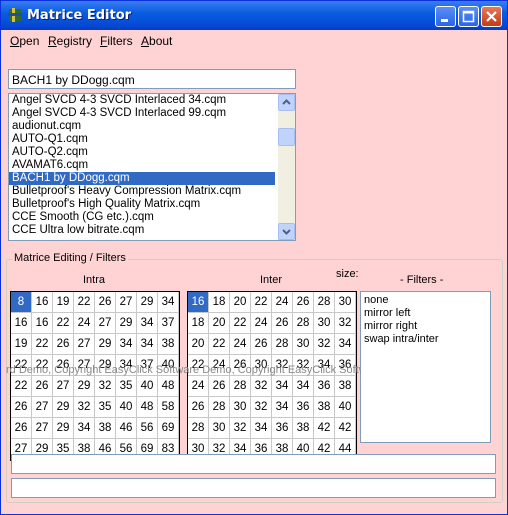 This screenshot has width=508, height=515. What do you see at coordinates (105, 428) in the screenshot?
I see `intra-cell: 38` at bounding box center [105, 428].